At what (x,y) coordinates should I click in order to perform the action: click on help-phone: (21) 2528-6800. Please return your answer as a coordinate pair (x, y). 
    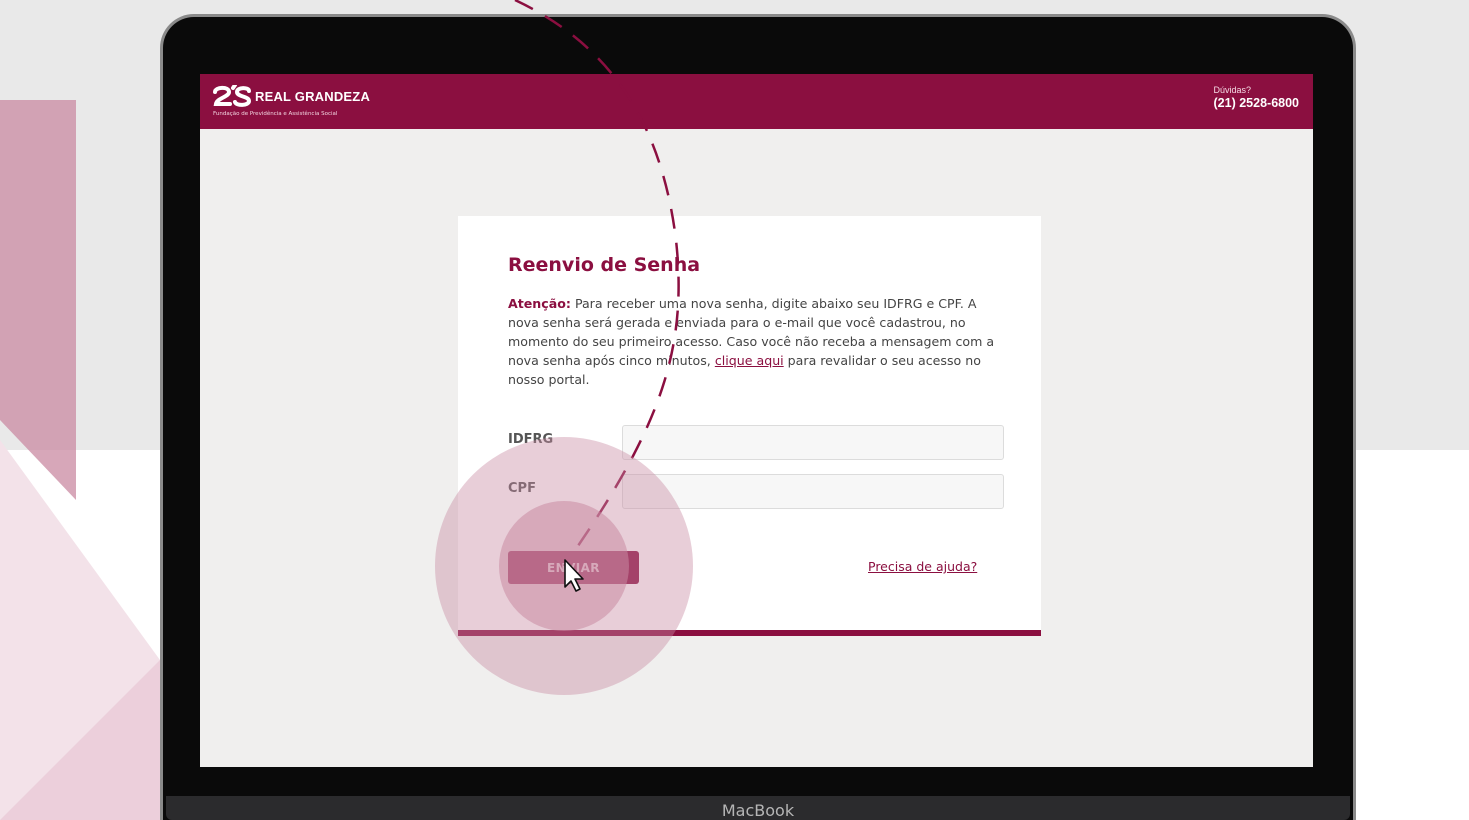
    Looking at the image, I should click on (1256, 103).